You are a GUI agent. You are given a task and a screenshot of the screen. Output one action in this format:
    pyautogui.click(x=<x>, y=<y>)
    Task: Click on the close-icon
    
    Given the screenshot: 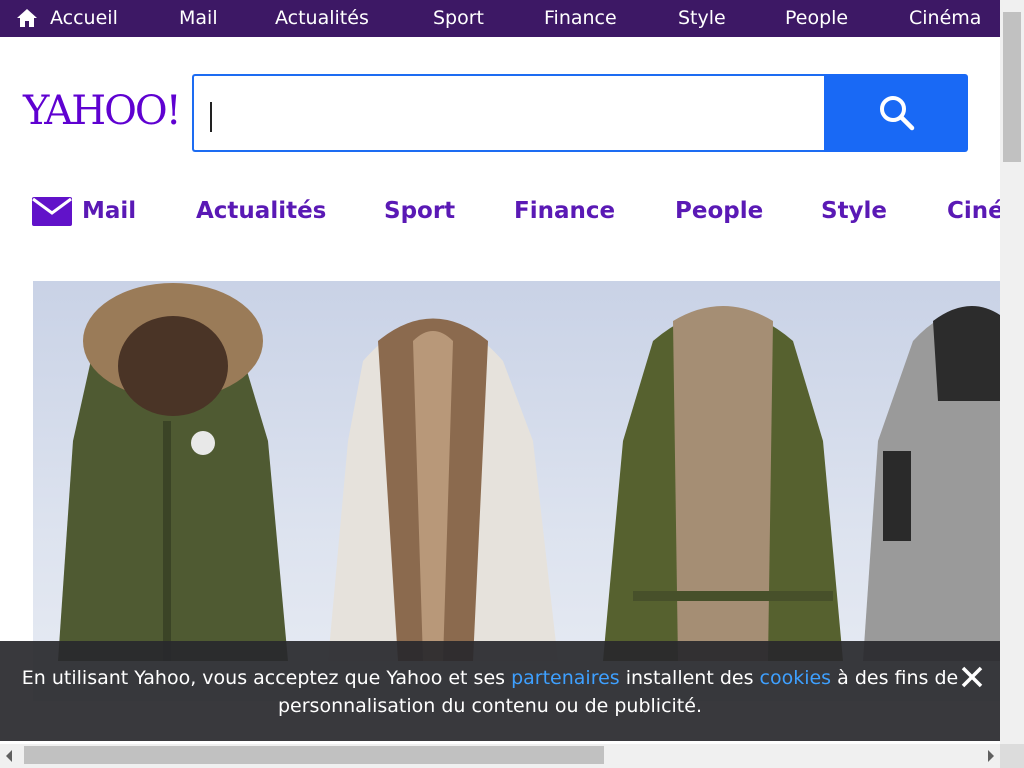 What is the action you would take?
    pyautogui.click(x=972, y=677)
    